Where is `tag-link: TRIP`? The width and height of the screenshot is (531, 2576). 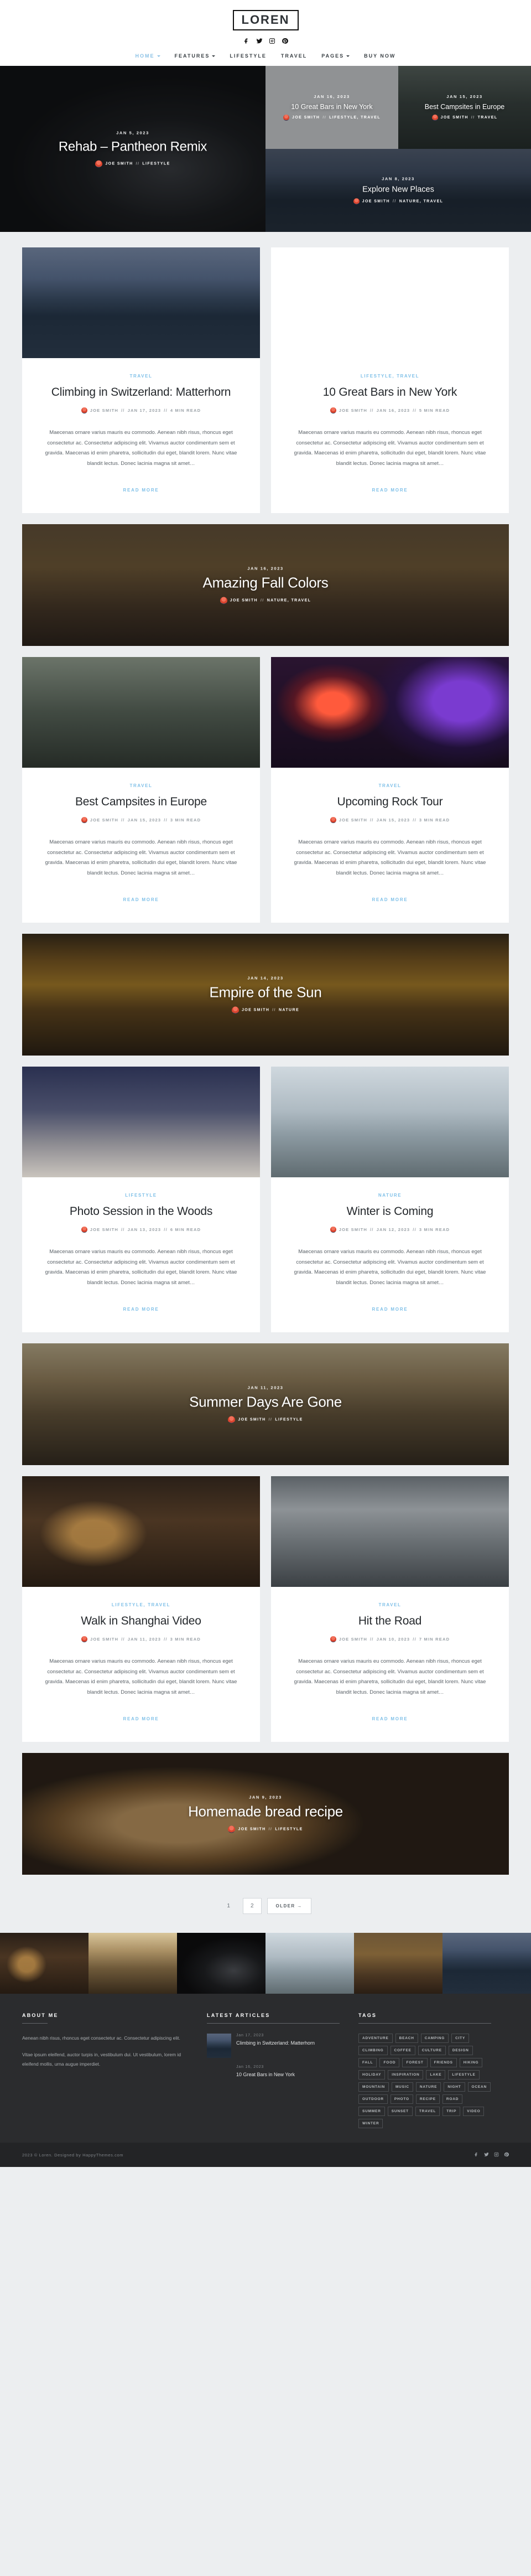 tag-link: TRIP is located at coordinates (451, 2112).